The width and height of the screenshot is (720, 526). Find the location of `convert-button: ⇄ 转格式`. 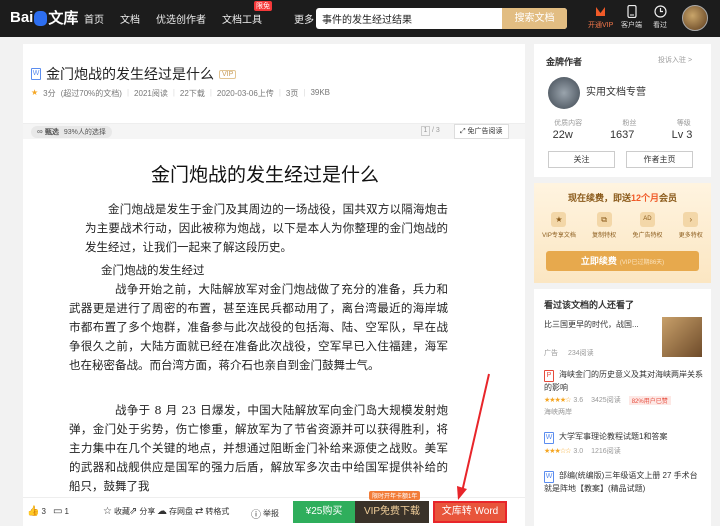

convert-button: ⇄ 转格式 is located at coordinates (212, 511).